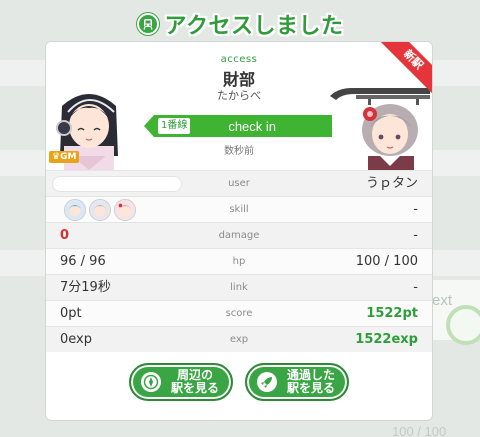 The width and height of the screenshot is (480, 437). Describe the element at coordinates (147, 24) in the screenshot. I see `train-icon` at that location.